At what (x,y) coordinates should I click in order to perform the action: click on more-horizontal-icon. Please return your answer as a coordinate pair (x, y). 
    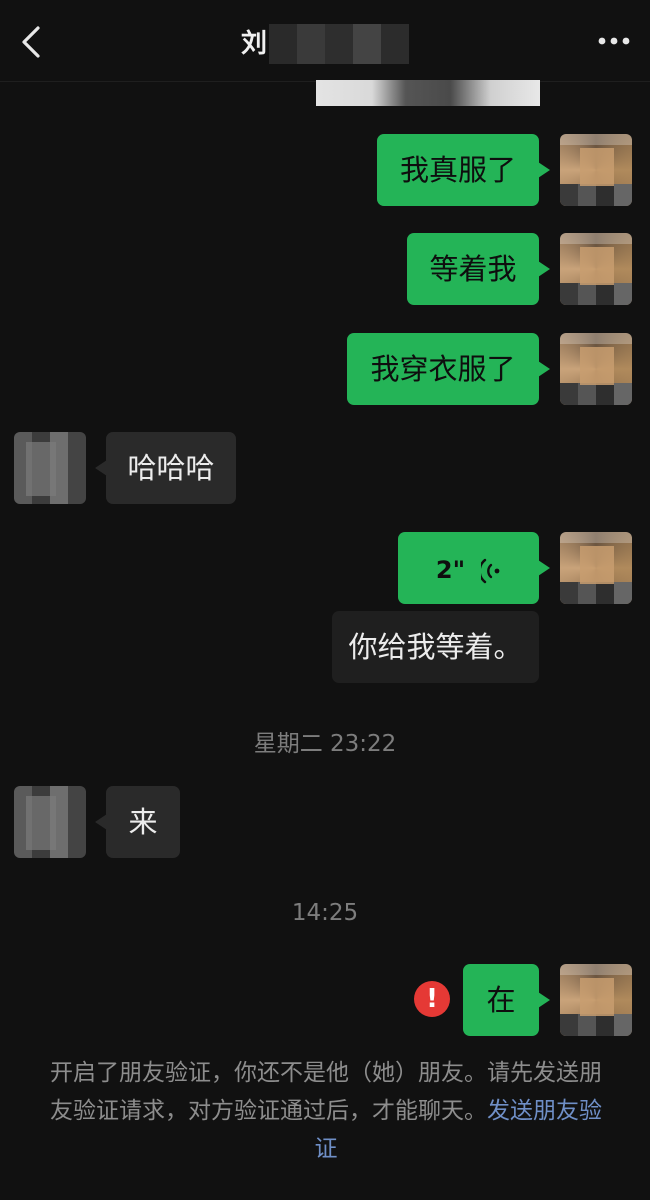
    Looking at the image, I should click on (614, 41).